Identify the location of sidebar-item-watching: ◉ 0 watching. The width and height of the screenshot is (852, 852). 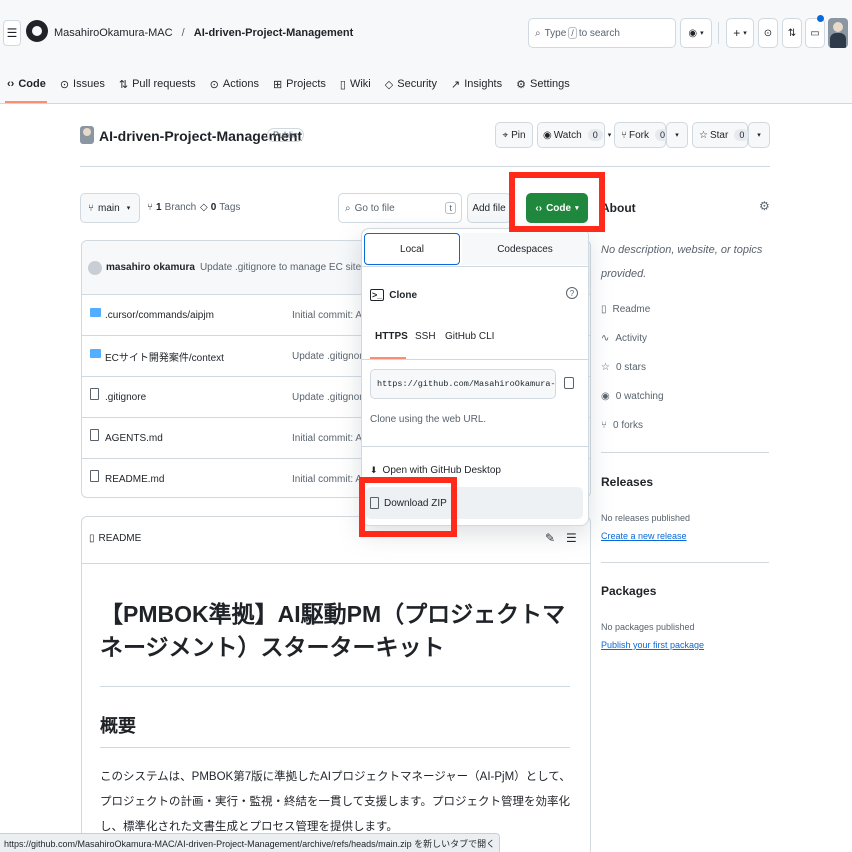
(632, 396).